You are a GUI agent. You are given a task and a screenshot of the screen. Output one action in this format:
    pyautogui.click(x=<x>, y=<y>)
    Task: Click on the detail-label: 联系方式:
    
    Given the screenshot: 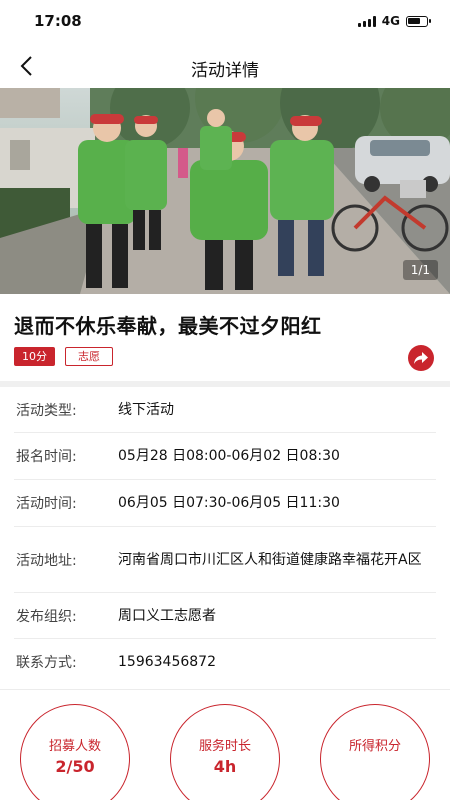 What is the action you would take?
    pyautogui.click(x=46, y=663)
    